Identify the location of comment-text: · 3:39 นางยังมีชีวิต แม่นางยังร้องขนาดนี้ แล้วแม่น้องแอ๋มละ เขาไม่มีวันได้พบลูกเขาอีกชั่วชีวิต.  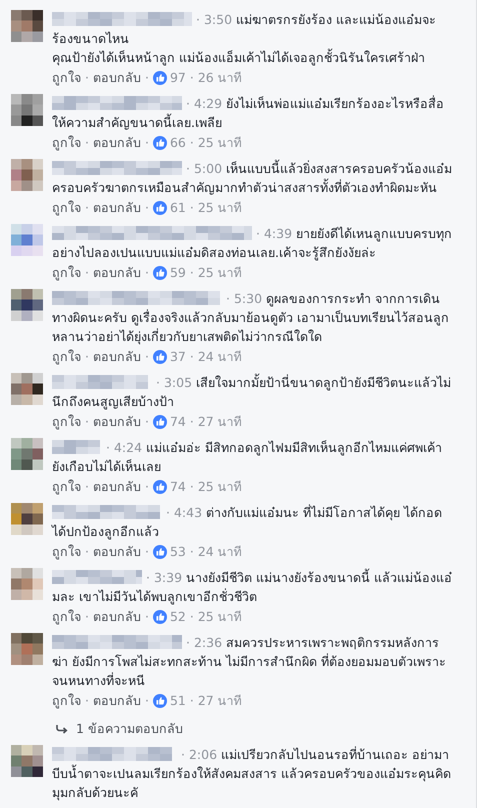
(252, 587).